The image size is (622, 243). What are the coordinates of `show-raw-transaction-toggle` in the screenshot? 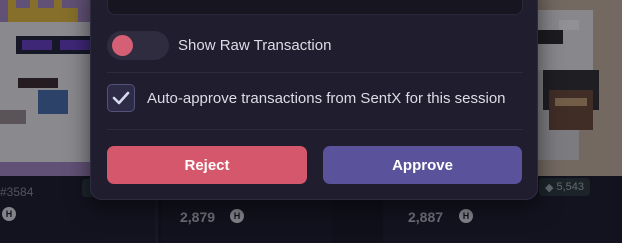 It's located at (138, 45).